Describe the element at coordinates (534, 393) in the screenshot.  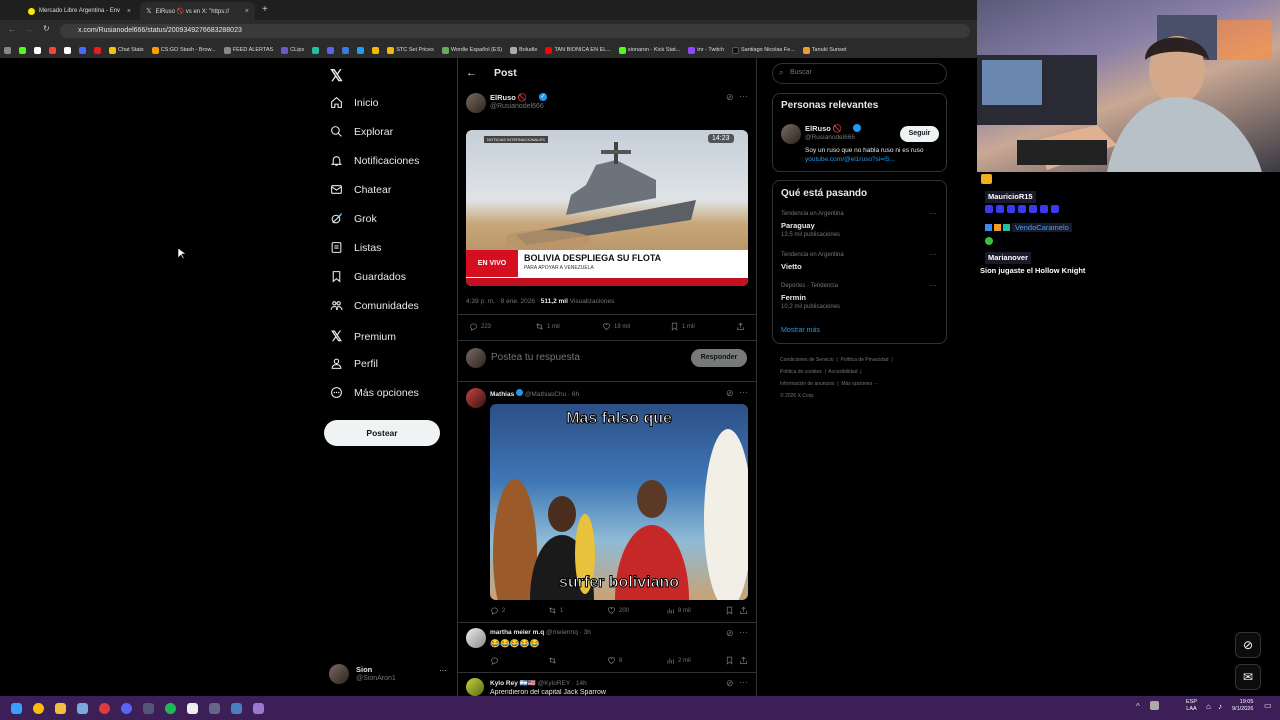
I see `reply-author: Mathias @MathiasChu · 6h` at that location.